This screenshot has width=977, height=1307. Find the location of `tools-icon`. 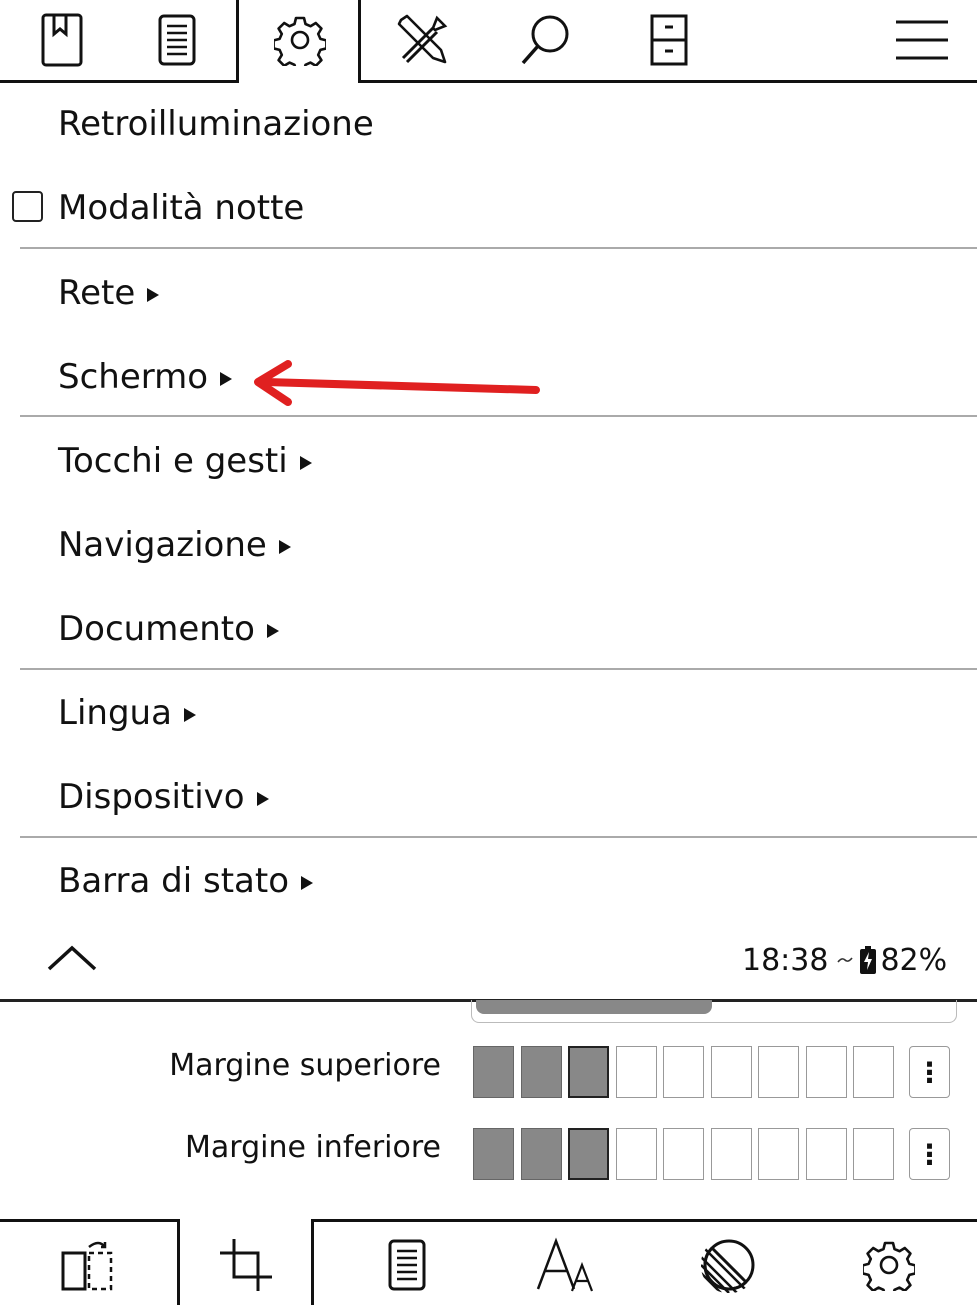

tools-icon is located at coordinates (422, 39).